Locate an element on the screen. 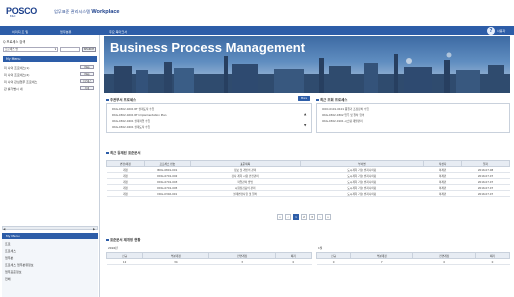 The height and width of the screenshot is (297, 514). sidebar-tag-map-1: Map is located at coordinates (87, 67).